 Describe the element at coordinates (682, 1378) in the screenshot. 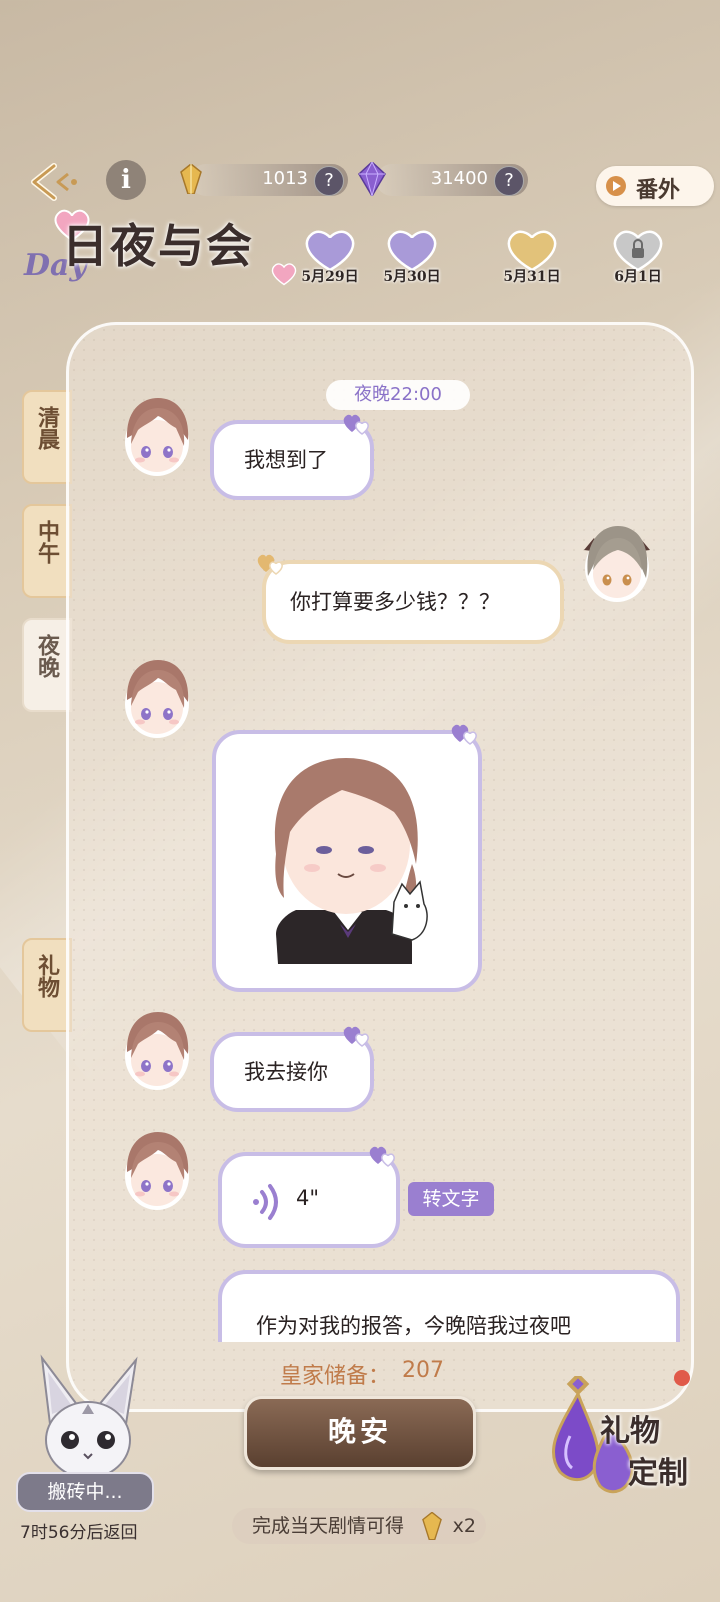

I see `notification-dot` at that location.